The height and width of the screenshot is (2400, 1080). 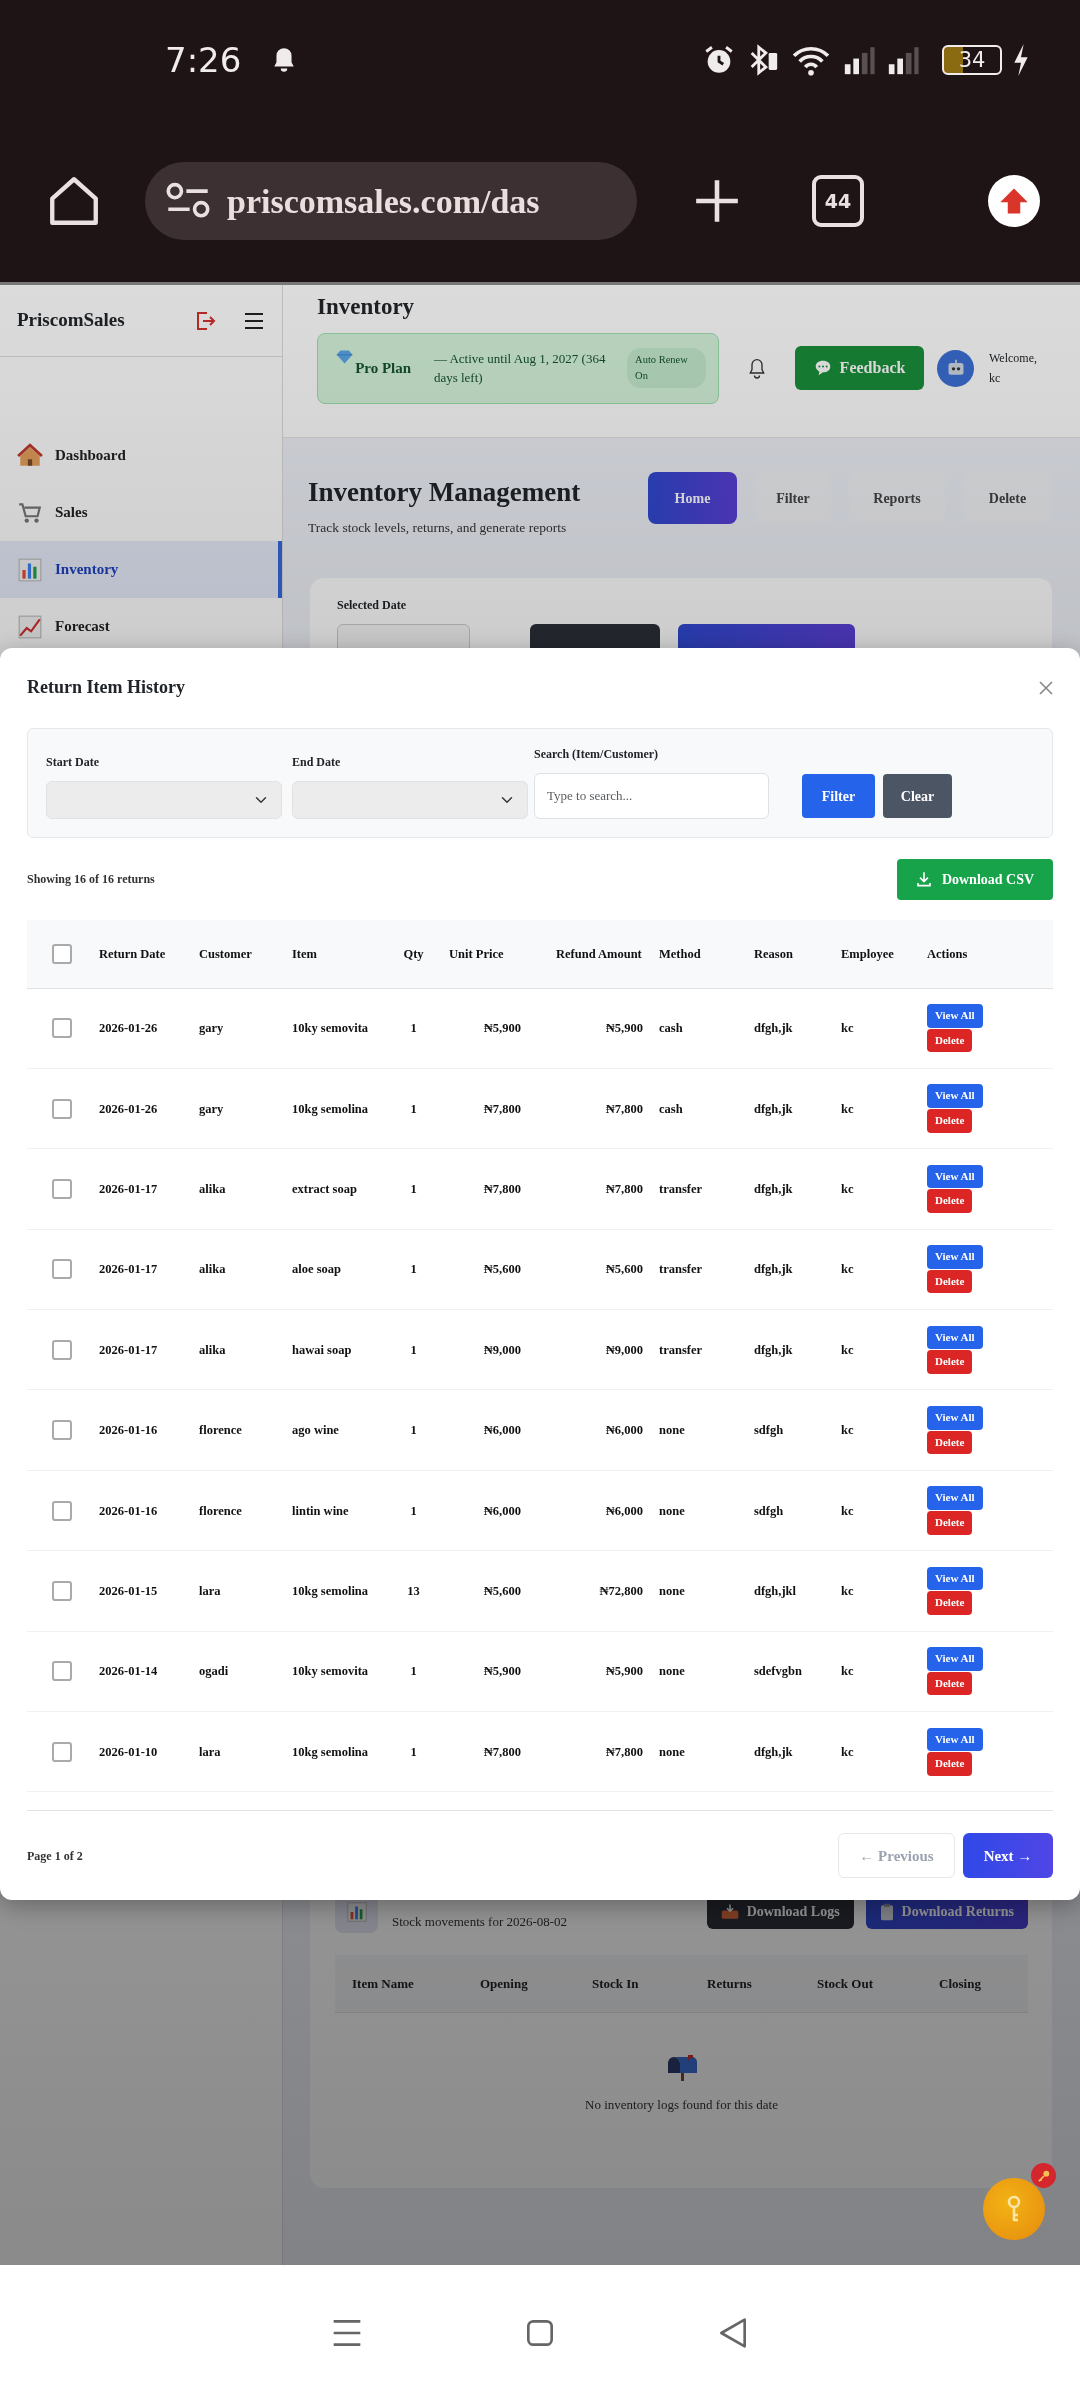 I want to click on column-header: Method, so click(x=698, y=954).